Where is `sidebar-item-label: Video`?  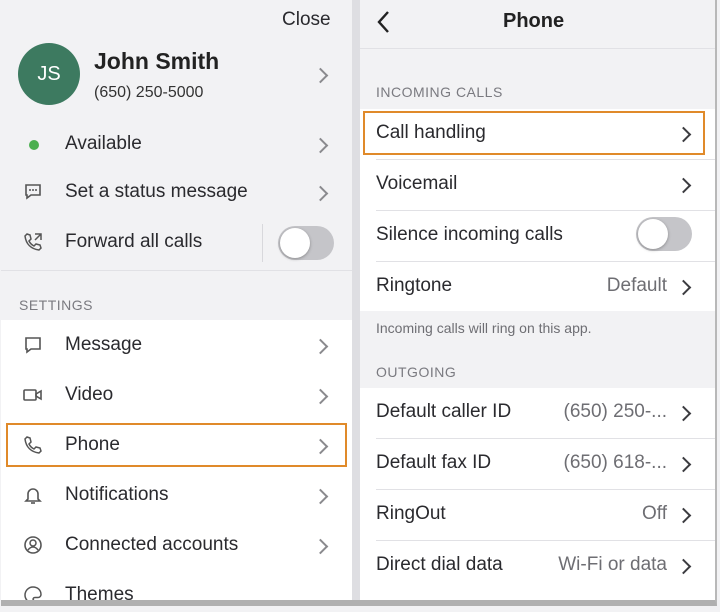
sidebar-item-label: Video is located at coordinates (89, 394).